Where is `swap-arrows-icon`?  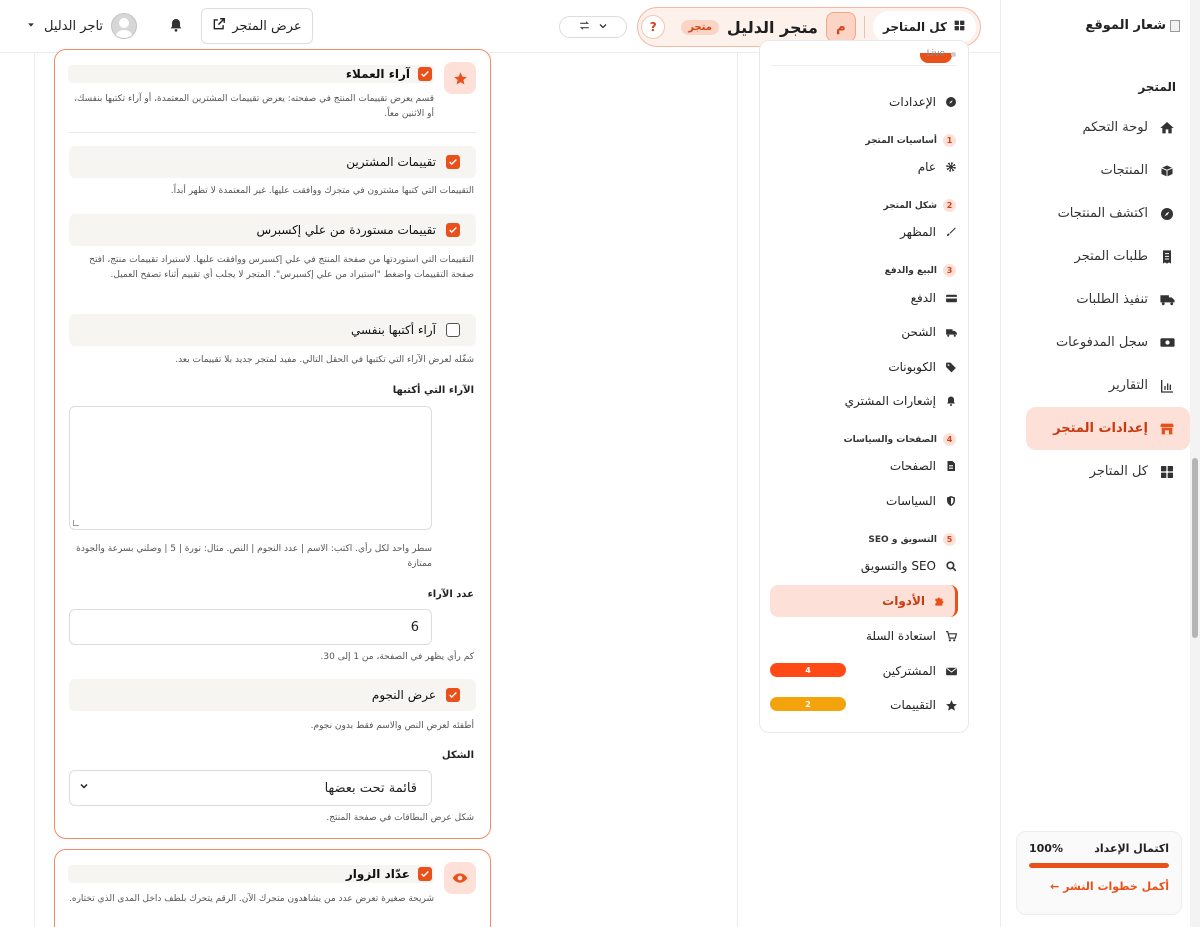 swap-arrows-icon is located at coordinates (584, 27).